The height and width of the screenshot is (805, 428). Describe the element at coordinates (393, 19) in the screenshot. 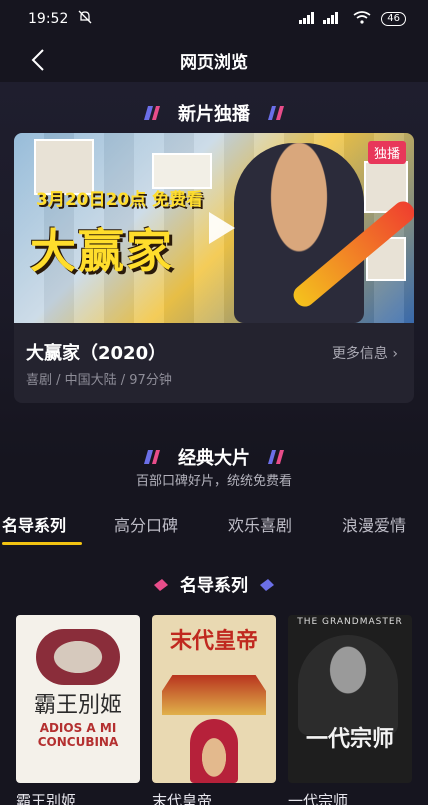

I see `battery-indicator: 46` at that location.